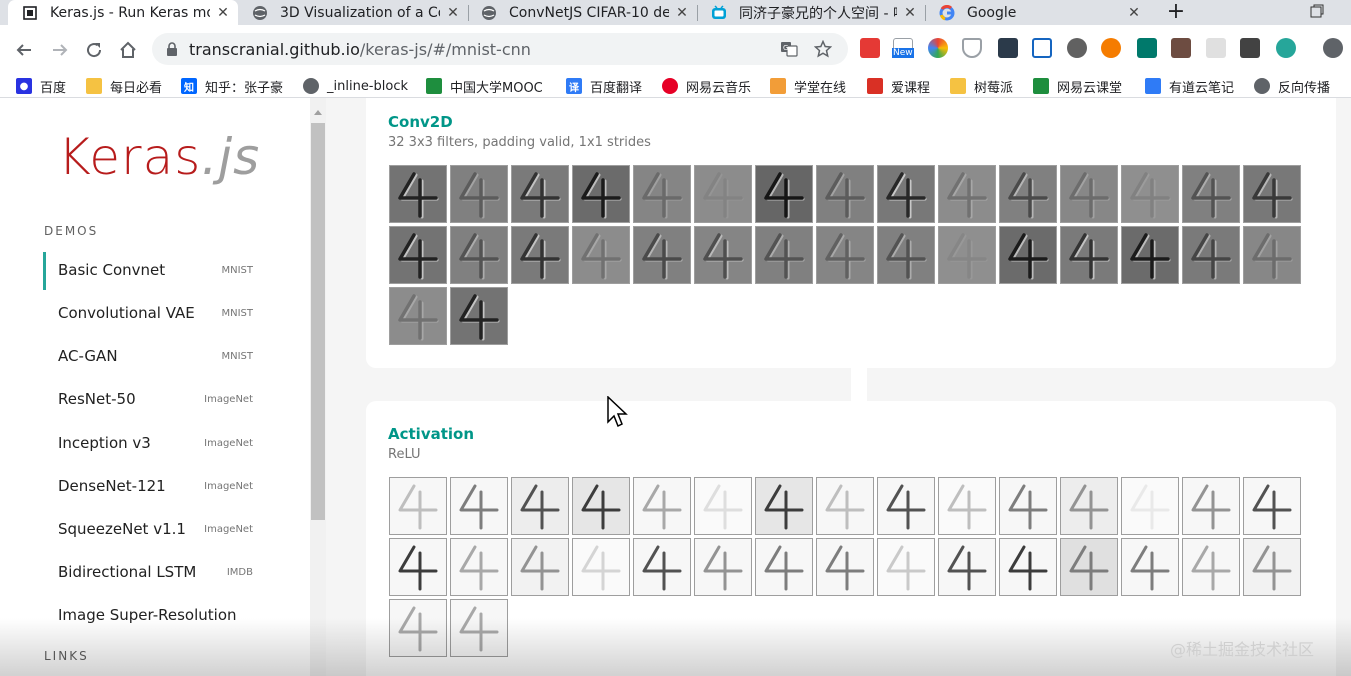 The height and width of the screenshot is (676, 1351). Describe the element at coordinates (155, 530) in the screenshot. I see `sidebar-item-squeezenet: SqueezeNet v1.1 ImageNet` at that location.